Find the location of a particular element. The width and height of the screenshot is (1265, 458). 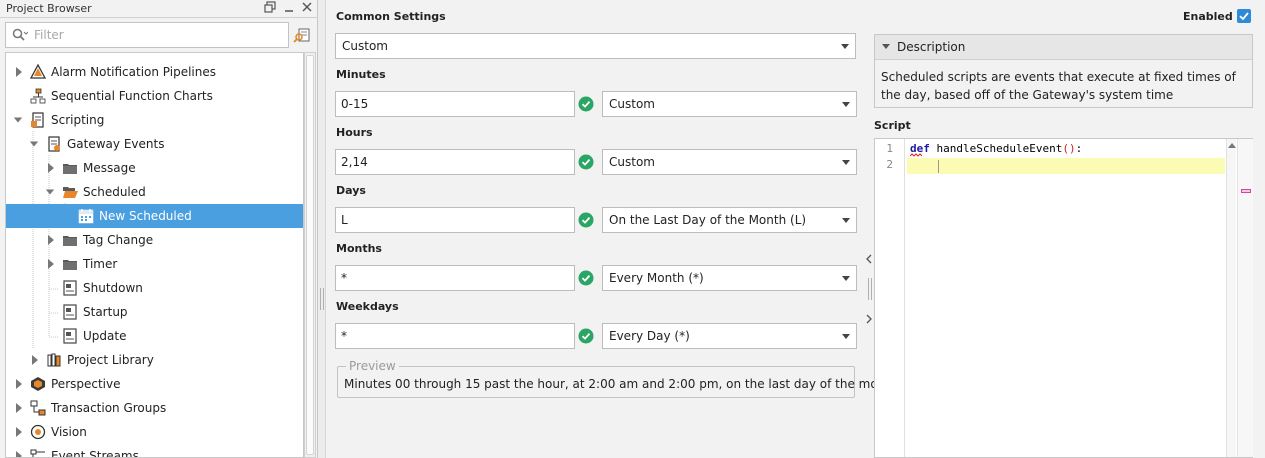

vision-icon is located at coordinates (38, 432).